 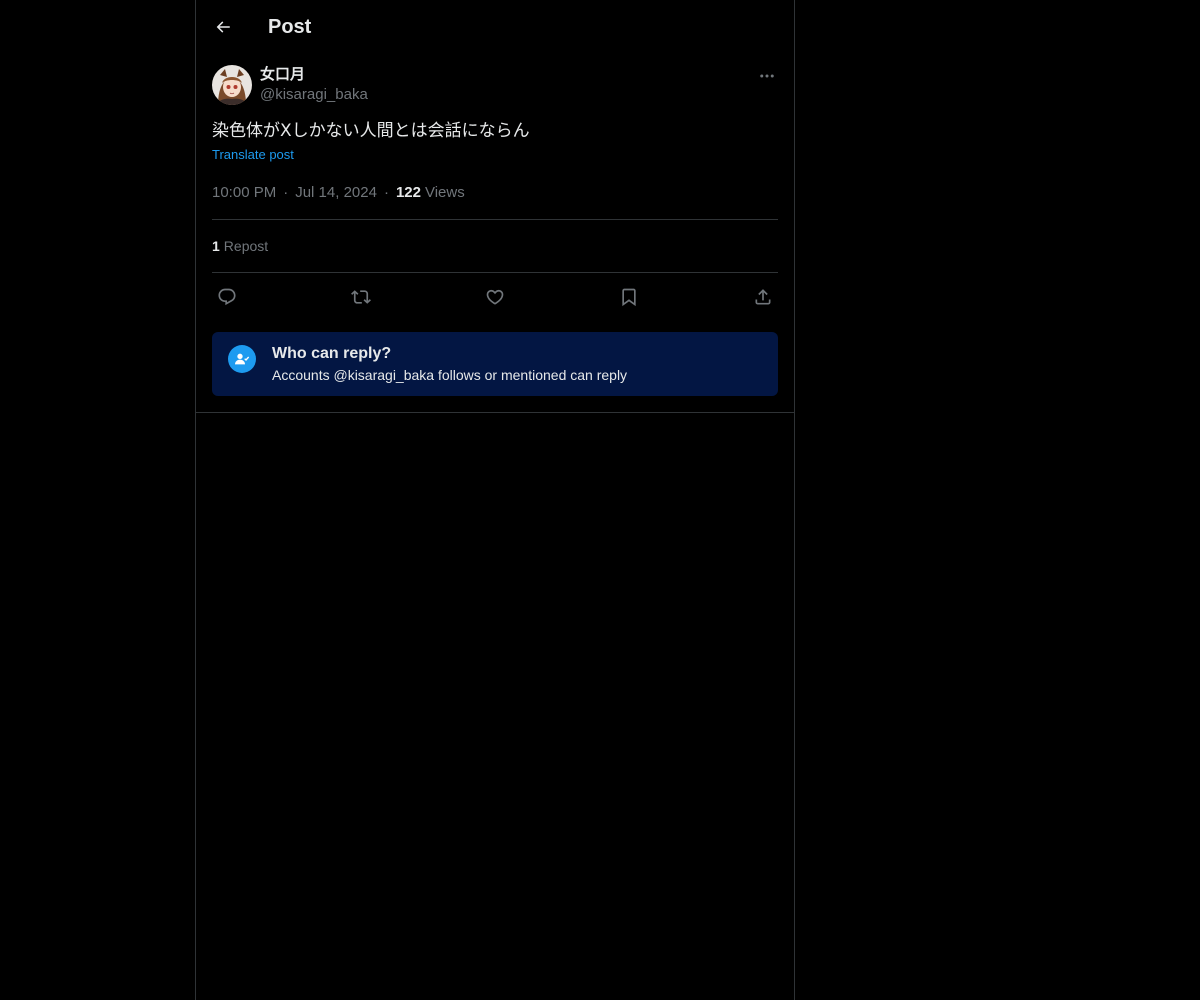 I want to click on more-icon, so click(x=767, y=76).